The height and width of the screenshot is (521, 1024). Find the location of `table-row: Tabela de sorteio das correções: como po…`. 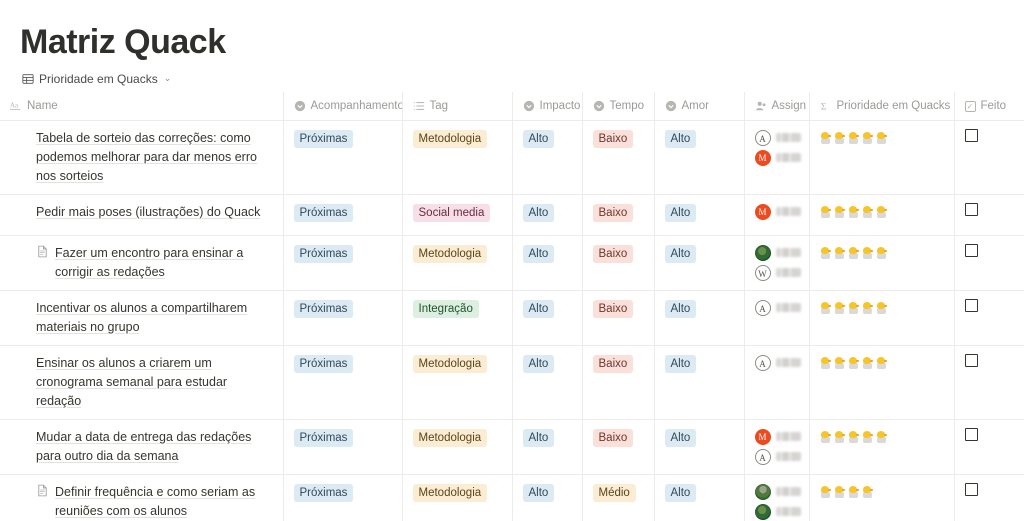

table-row: Tabela de sorteio das correções: como po… is located at coordinates (512, 157).